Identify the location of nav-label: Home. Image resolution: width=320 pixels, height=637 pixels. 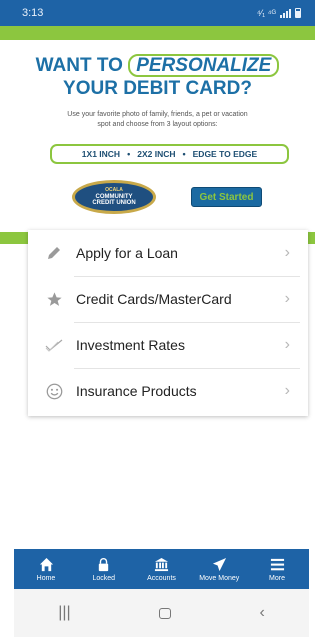
(46, 578).